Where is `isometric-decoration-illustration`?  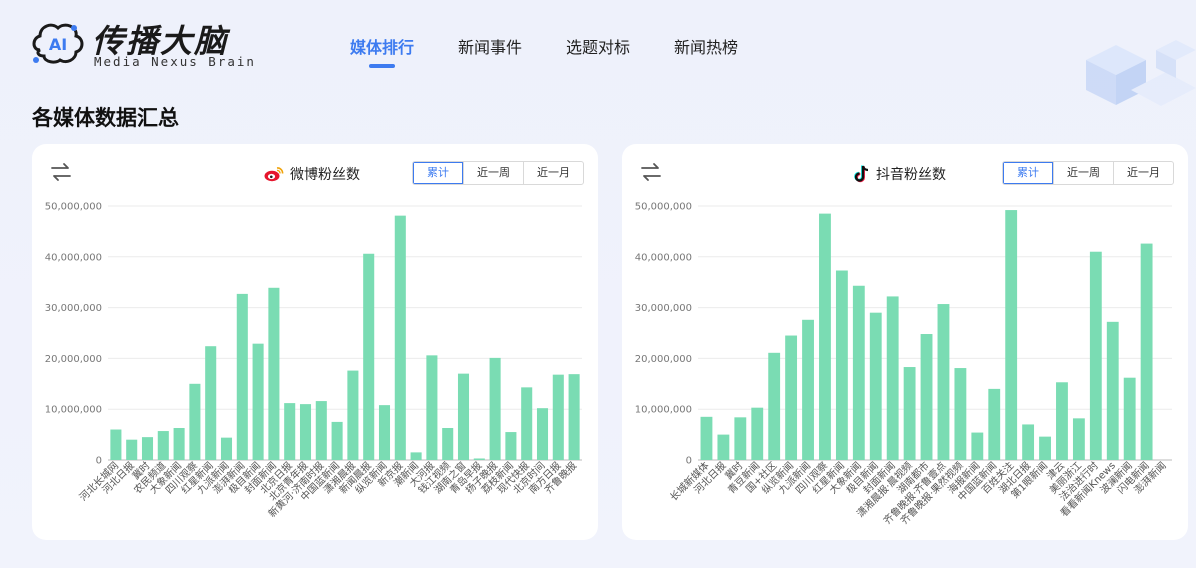 isometric-decoration-illustration is located at coordinates (1141, 73).